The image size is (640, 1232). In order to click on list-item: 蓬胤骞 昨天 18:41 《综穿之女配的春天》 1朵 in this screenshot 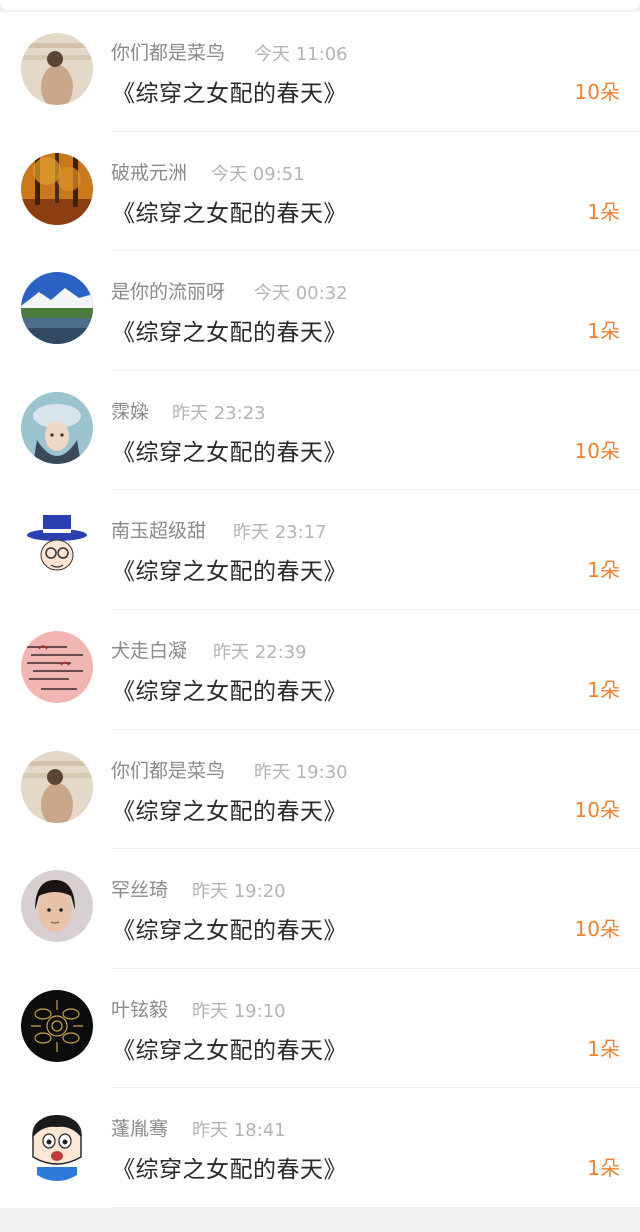, I will do `click(320, 1148)`.